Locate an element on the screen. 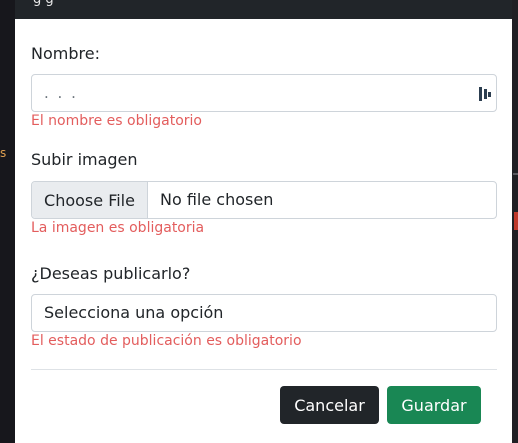 This screenshot has height=443, width=518. backdrop-right is located at coordinates (515, 221).